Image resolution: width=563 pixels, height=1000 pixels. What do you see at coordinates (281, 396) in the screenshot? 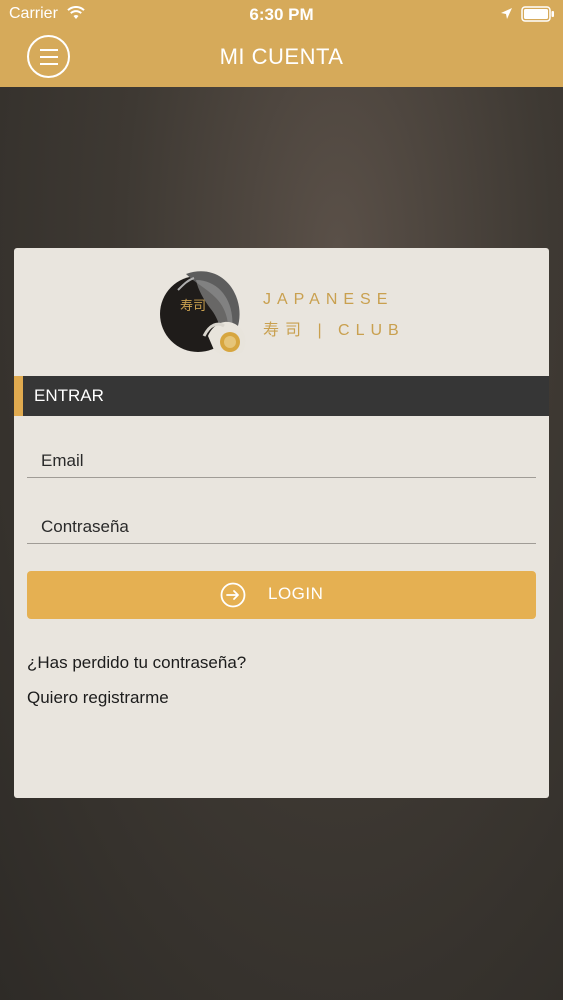
I see `section-header: ENTRAR` at bounding box center [281, 396].